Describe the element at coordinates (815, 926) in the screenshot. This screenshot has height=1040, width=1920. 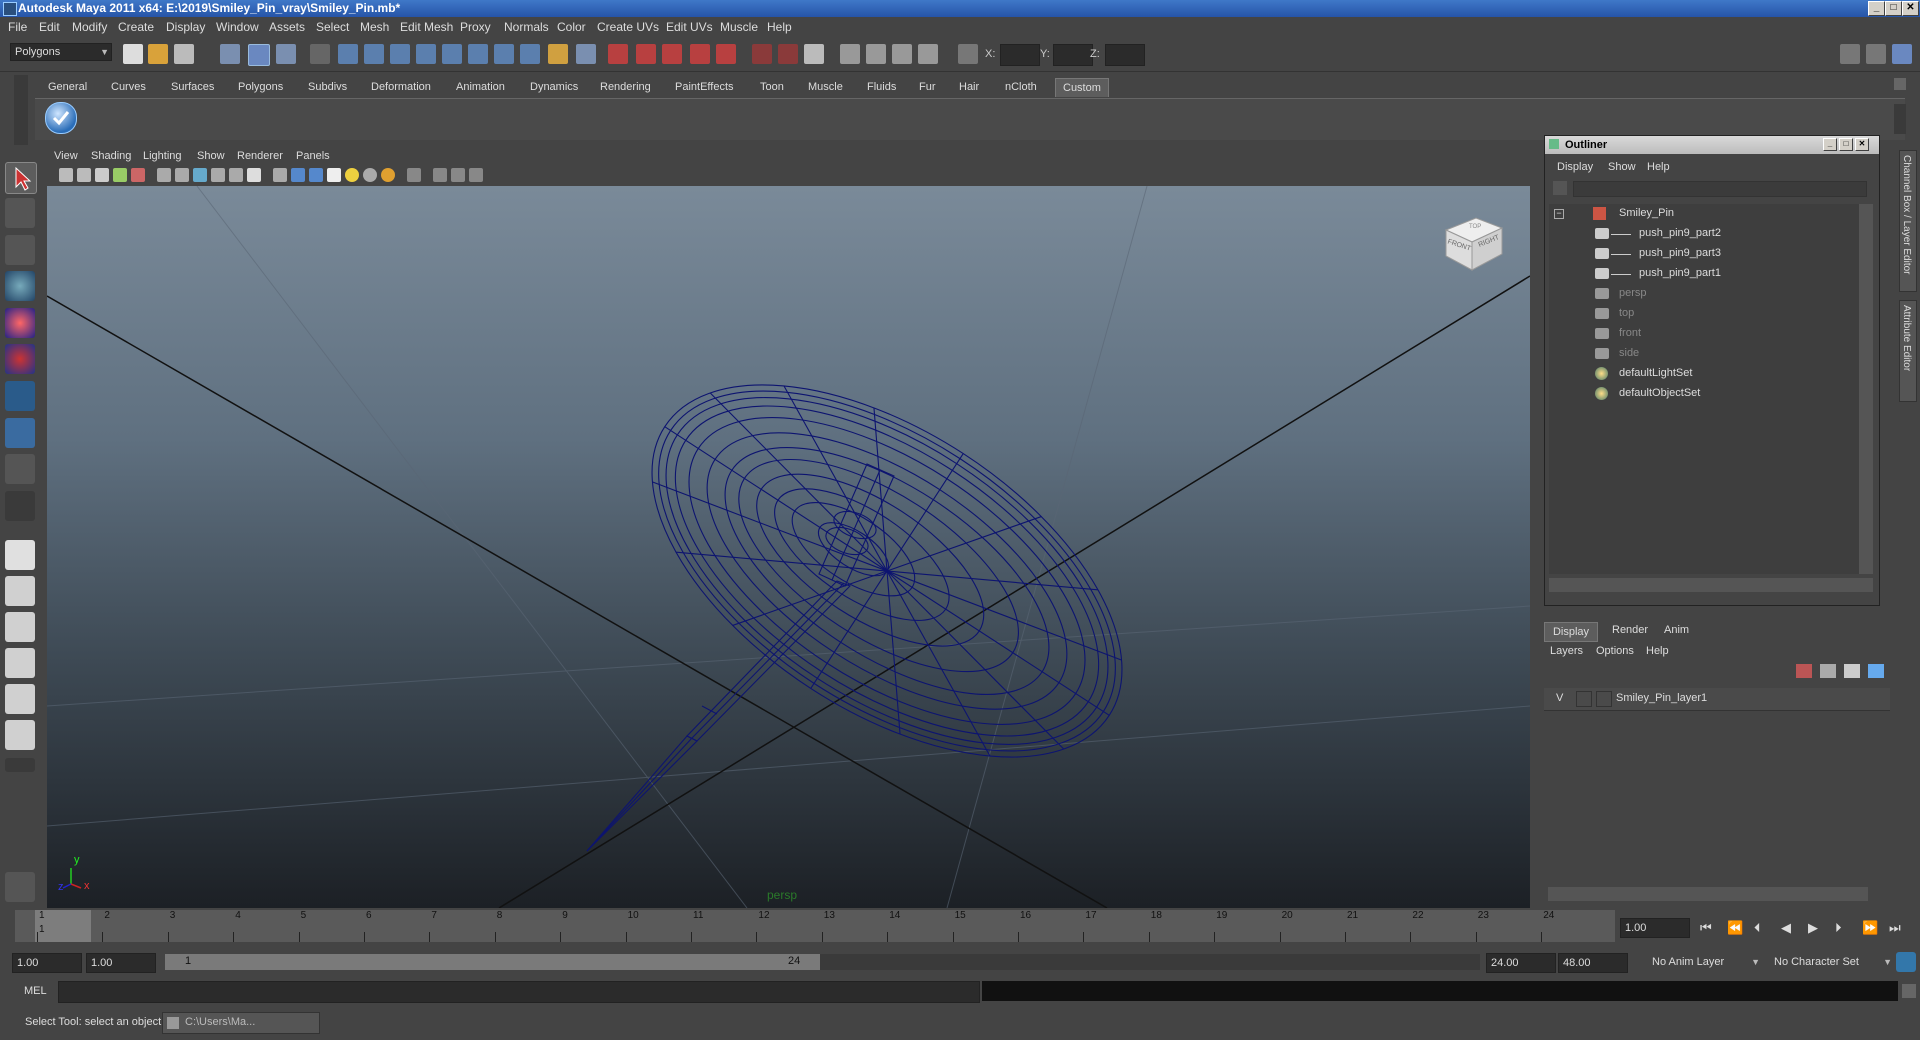
I see `time-slider: 1 1 2 3 4 5 6 7 8 9 10 11 12 13 14 15 16 17 18 19 20 21 22 23 24` at that location.